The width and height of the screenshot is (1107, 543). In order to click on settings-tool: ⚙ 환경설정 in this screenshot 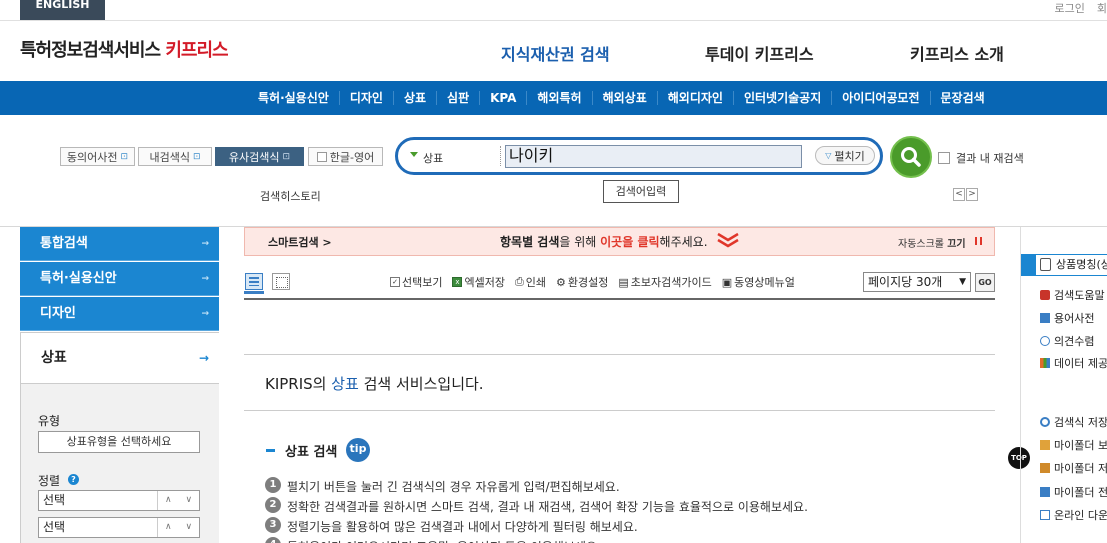, I will do `click(582, 282)`.